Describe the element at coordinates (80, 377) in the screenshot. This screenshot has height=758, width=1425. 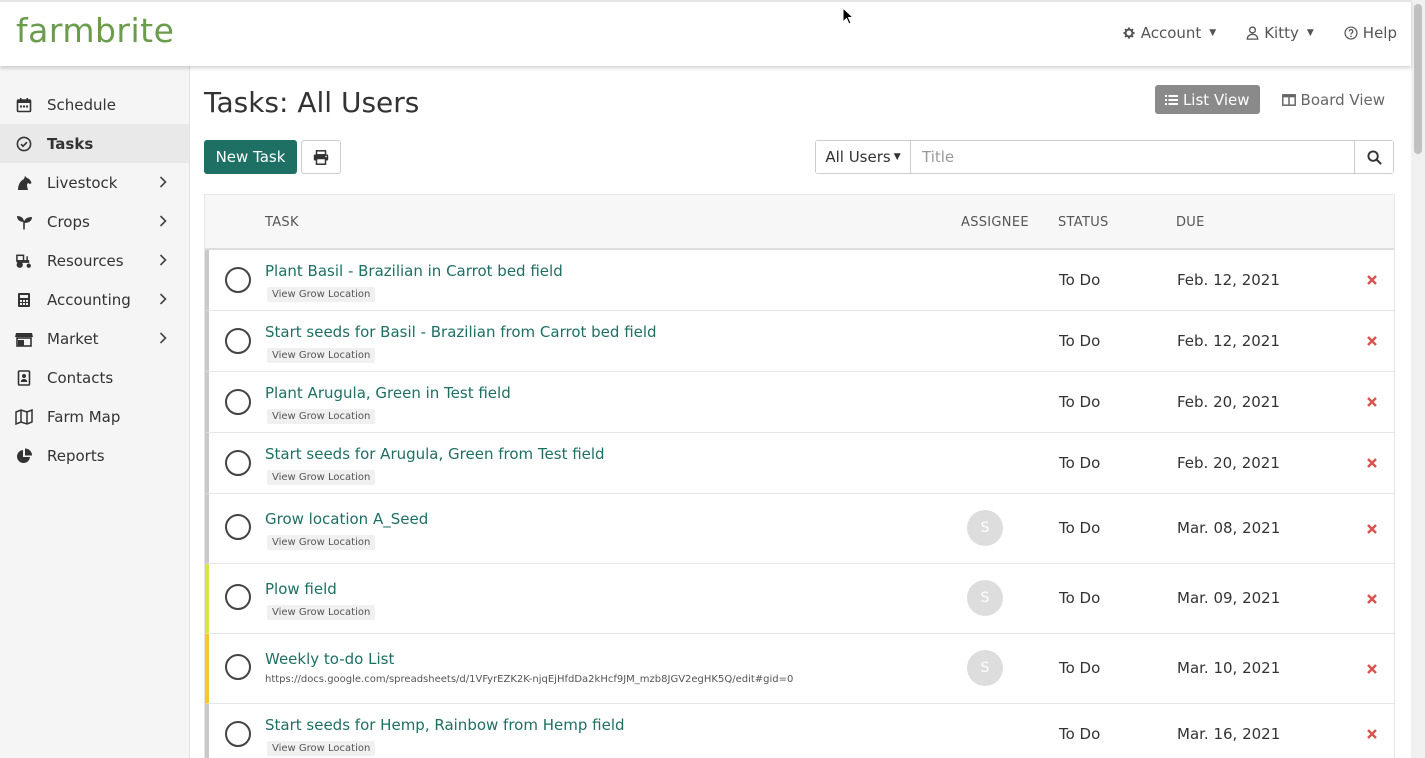
I see `sidebar-item-label: Contacts` at that location.